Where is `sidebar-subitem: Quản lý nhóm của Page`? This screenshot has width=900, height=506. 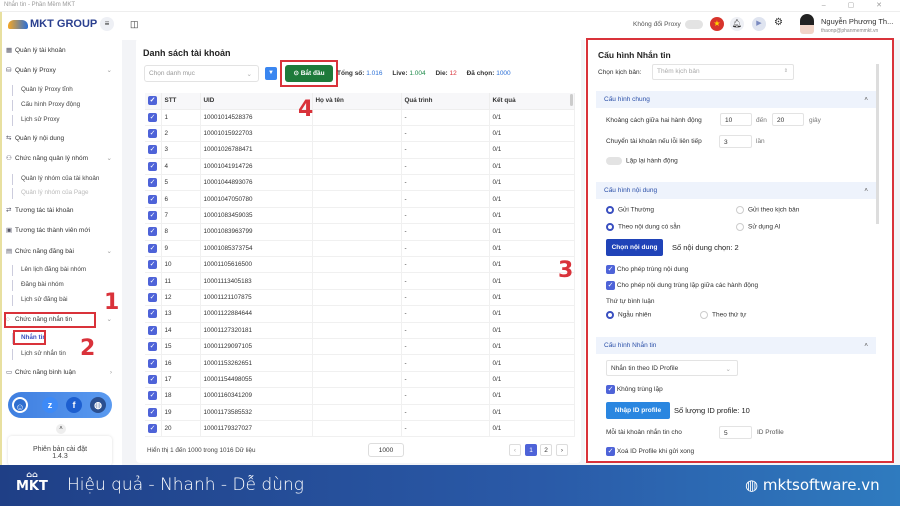 sidebar-subitem: Quản lý nhóm của Page is located at coordinates (54, 193).